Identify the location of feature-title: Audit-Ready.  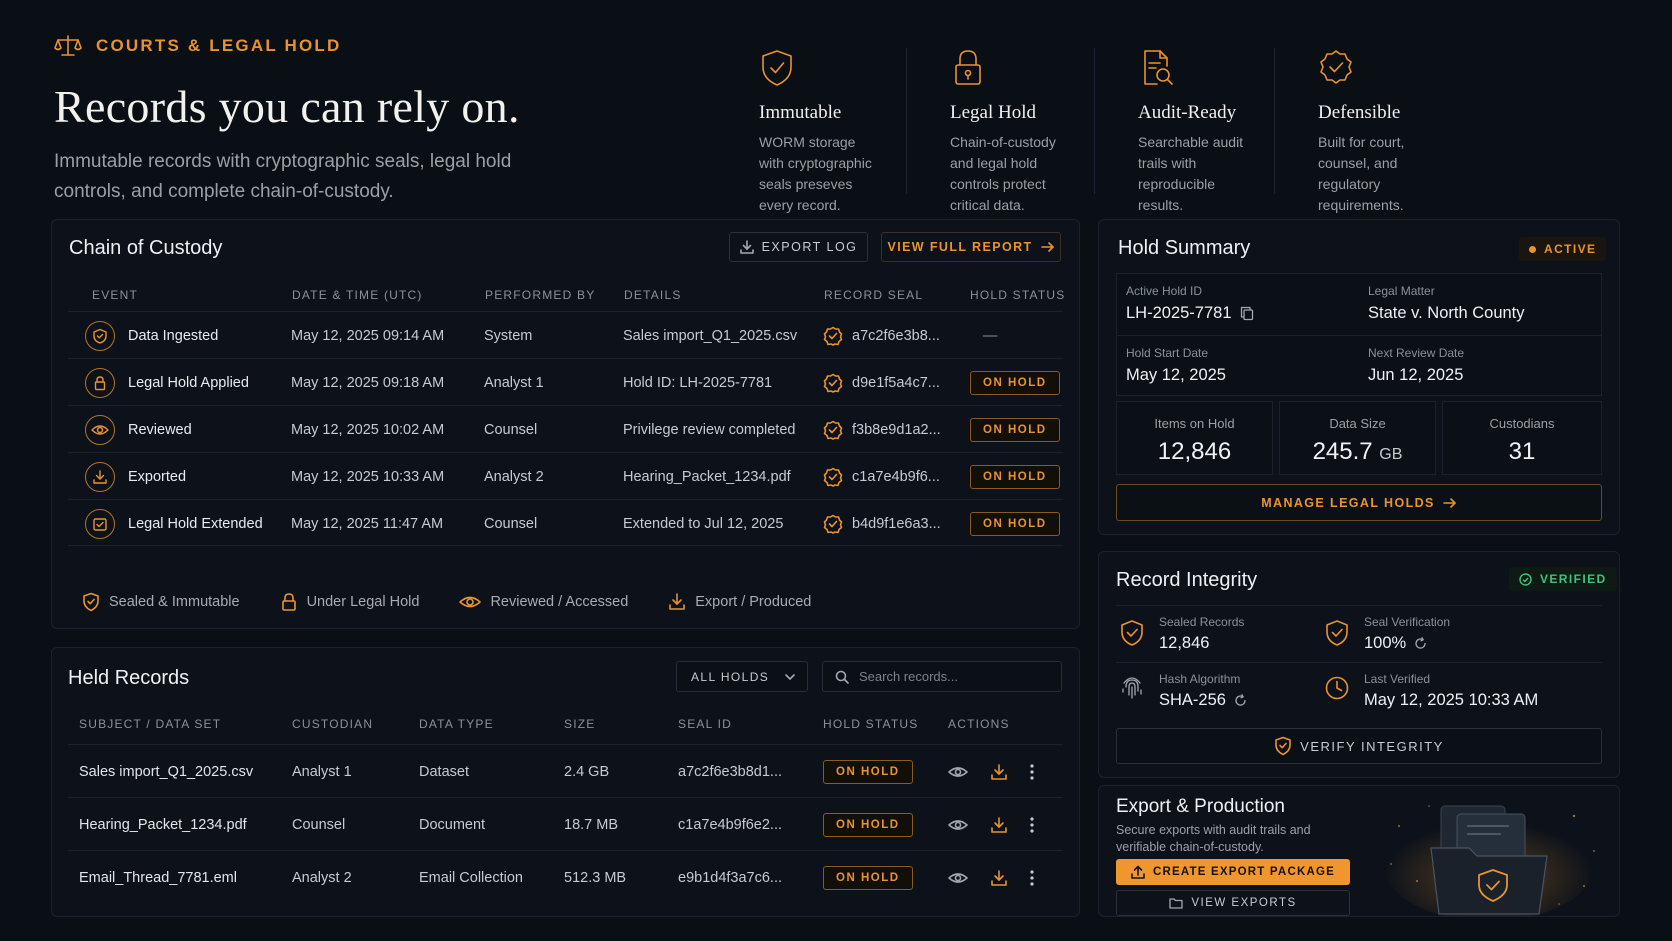
(1187, 112).